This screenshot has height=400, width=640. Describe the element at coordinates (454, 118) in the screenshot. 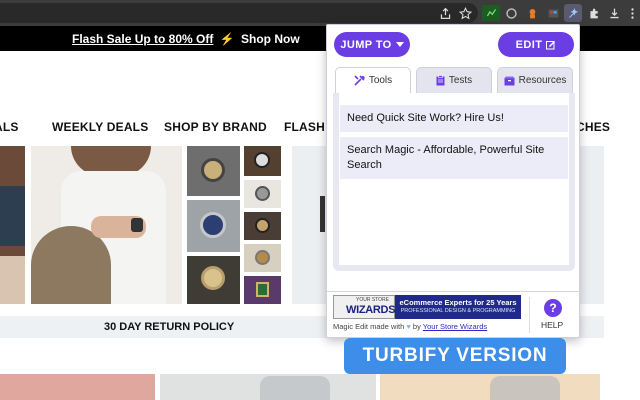

I see `list-item-hire-us: Need Quick Site Work? Hire Us!` at that location.